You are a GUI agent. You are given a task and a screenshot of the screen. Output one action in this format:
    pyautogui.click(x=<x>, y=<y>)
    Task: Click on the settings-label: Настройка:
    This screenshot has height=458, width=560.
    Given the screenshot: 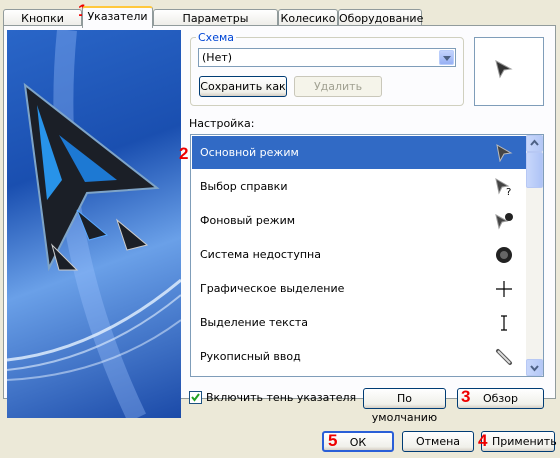 What is the action you would take?
    pyautogui.click(x=222, y=123)
    